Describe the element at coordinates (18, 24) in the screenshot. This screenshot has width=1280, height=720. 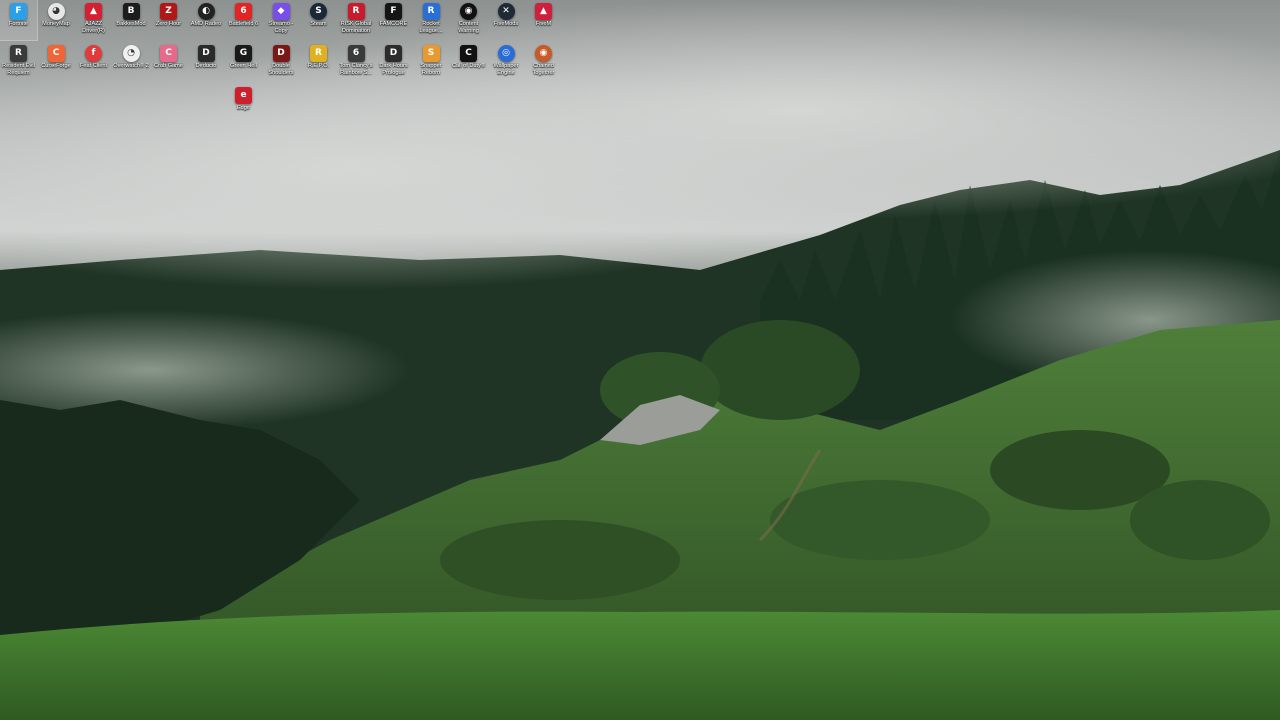
I see `desktop-icon-label: Fortnite` at that location.